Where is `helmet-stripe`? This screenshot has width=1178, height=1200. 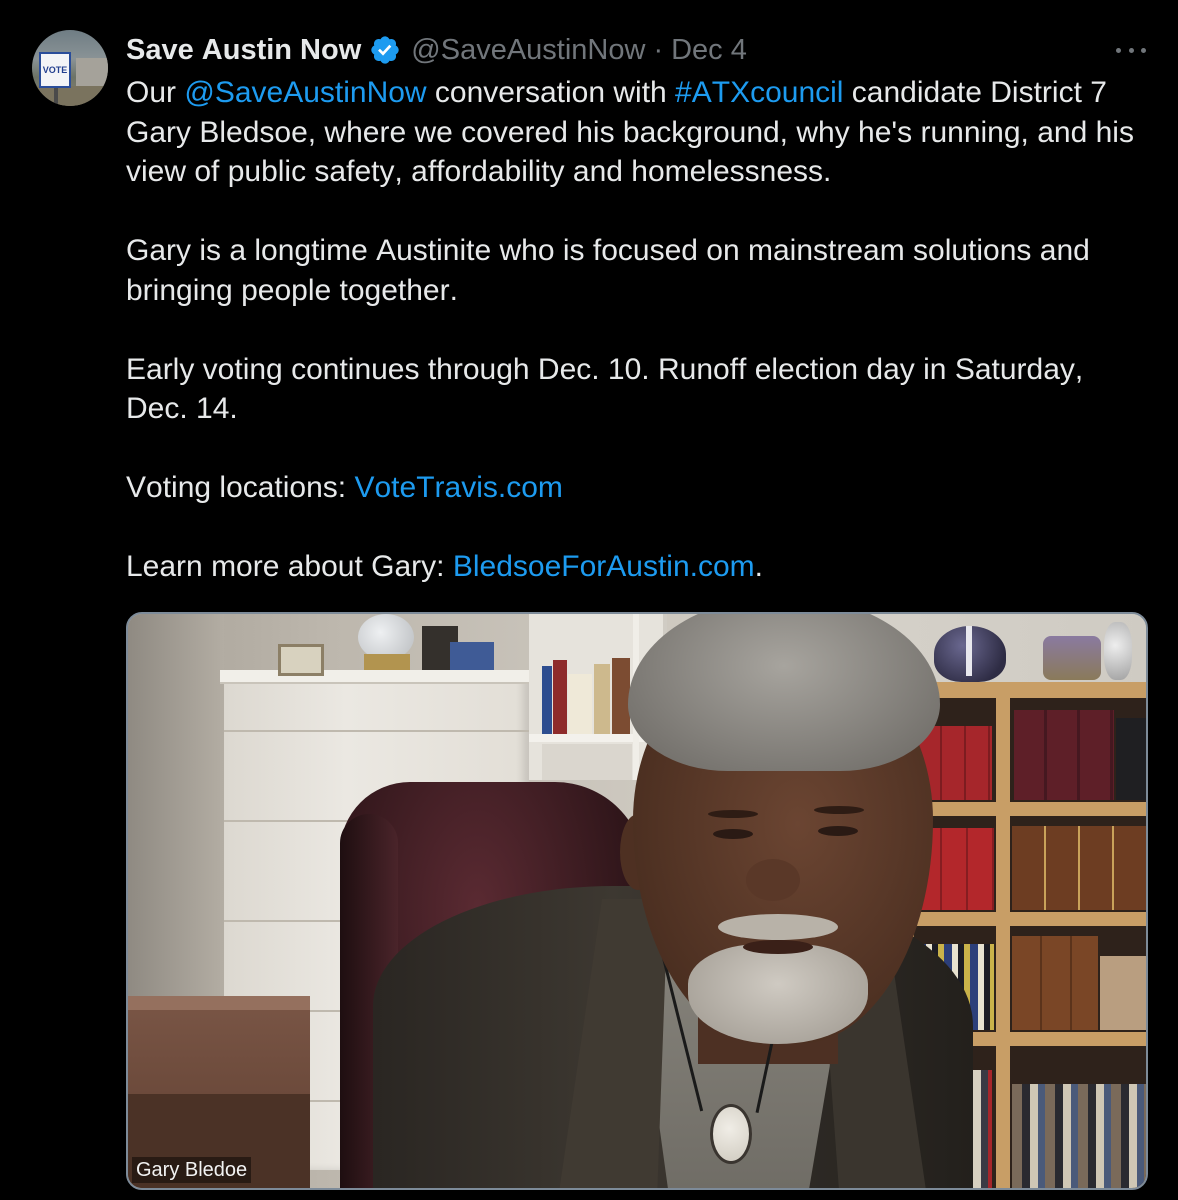 helmet-stripe is located at coordinates (969, 651).